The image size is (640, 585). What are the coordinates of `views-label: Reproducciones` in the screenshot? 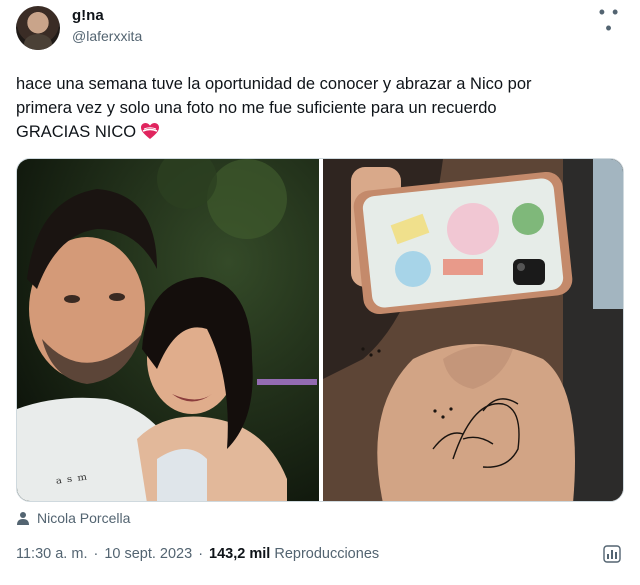 It's located at (327, 554).